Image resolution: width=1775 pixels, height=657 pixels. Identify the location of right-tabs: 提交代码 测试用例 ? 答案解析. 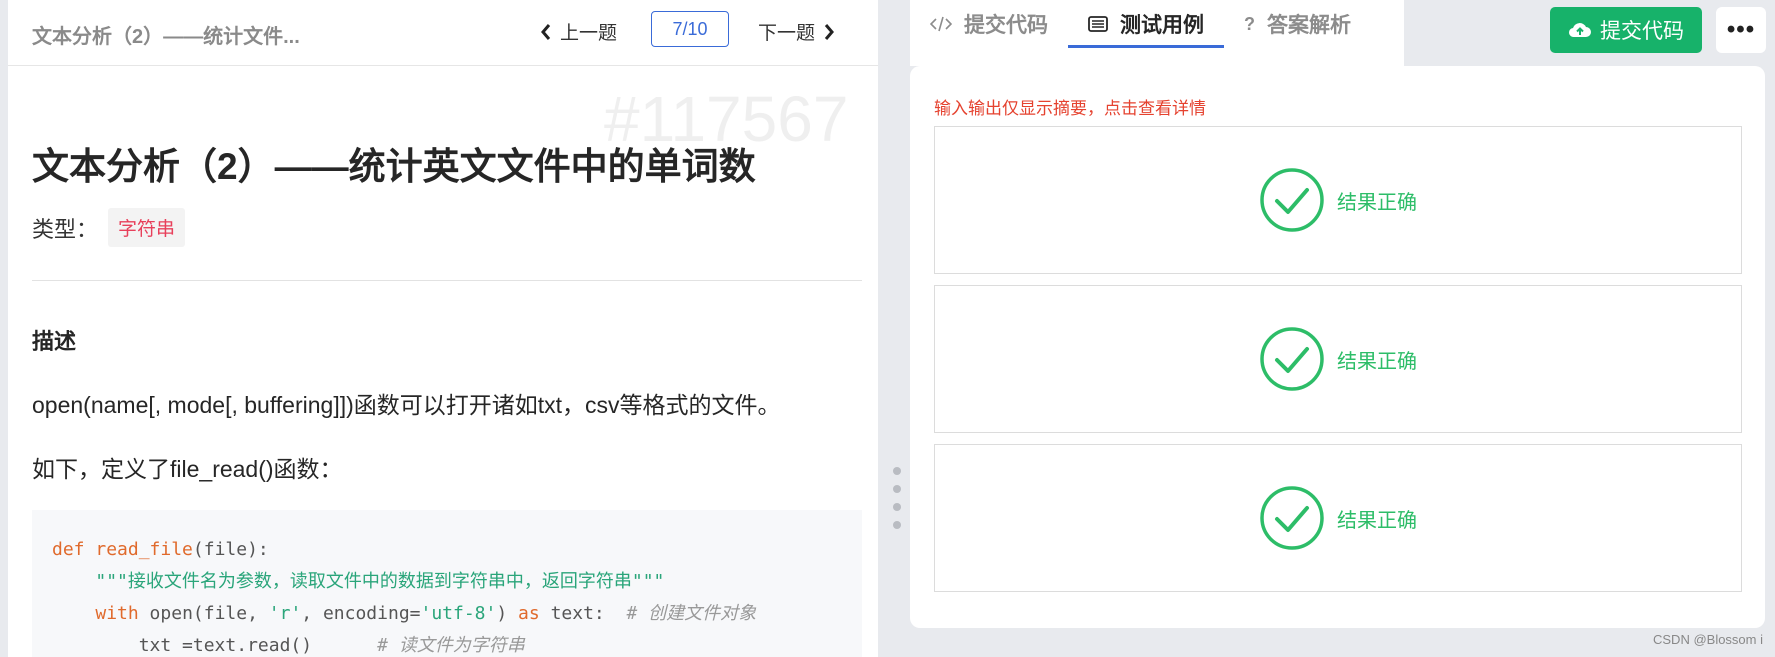
(1157, 33).